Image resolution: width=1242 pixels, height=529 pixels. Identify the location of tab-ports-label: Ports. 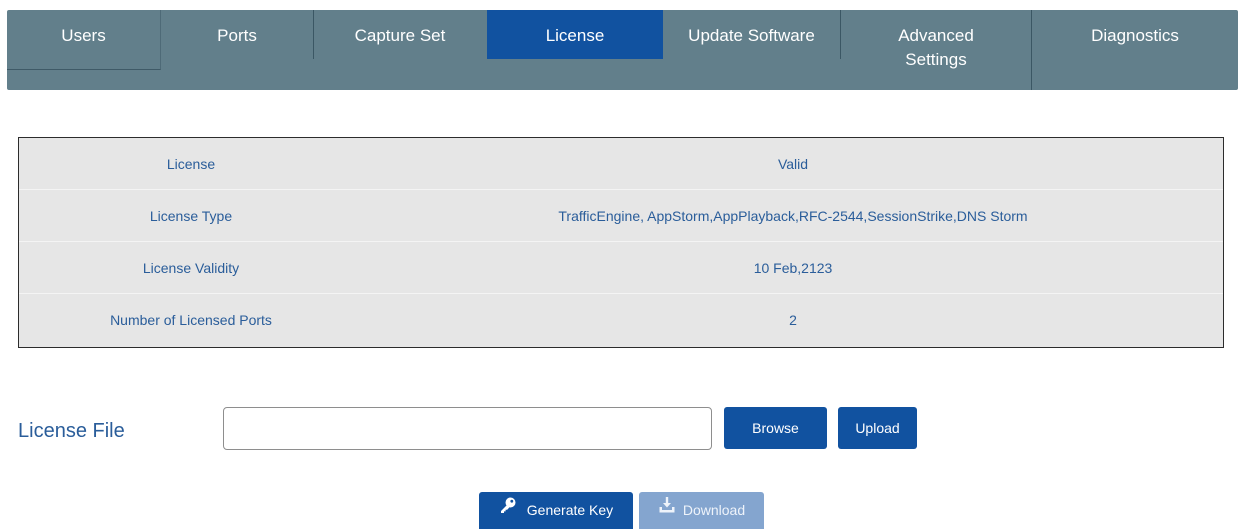
(237, 35).